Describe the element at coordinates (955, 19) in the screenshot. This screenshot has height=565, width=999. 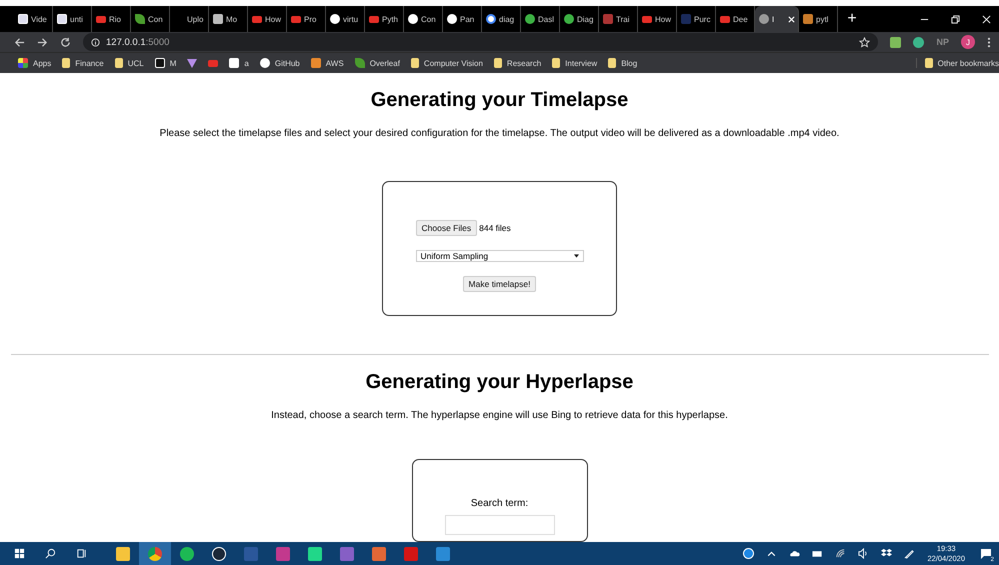
I see `restore-icon` at that location.